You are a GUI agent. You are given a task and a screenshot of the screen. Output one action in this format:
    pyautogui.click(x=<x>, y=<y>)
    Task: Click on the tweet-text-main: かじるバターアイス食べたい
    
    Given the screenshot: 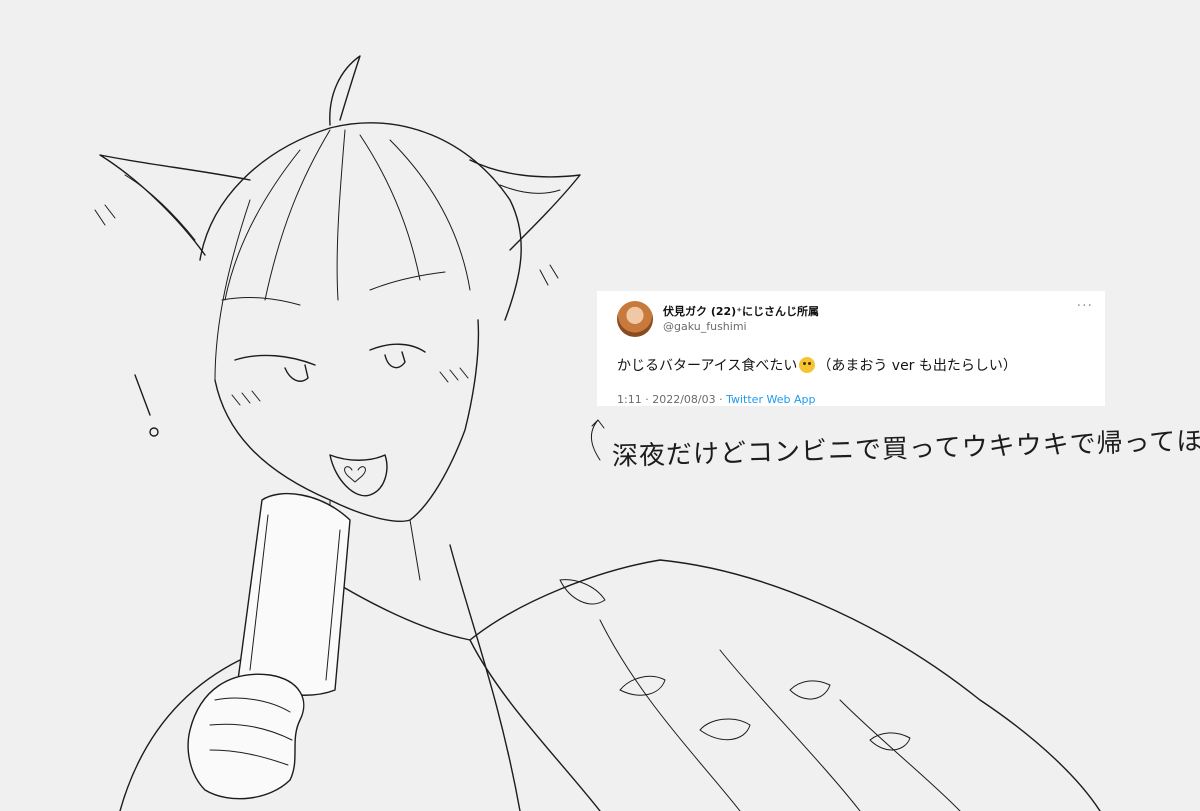 What is the action you would take?
    pyautogui.click(x=707, y=366)
    